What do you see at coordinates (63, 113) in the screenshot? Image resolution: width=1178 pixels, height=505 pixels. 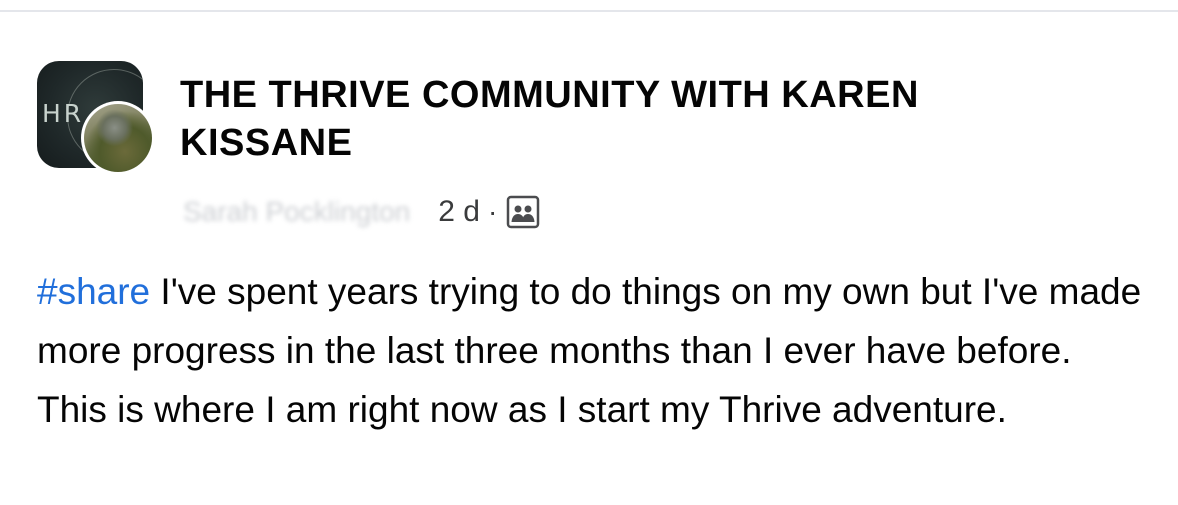 I see `group-logo-text: HR` at bounding box center [63, 113].